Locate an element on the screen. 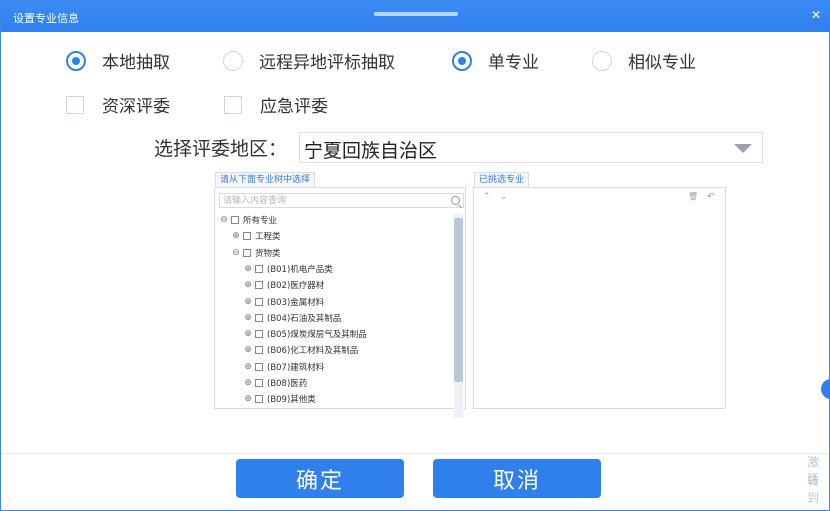  tree-node: ⊕ (B05)煤炭煤层气及其制品 is located at coordinates (305, 334).